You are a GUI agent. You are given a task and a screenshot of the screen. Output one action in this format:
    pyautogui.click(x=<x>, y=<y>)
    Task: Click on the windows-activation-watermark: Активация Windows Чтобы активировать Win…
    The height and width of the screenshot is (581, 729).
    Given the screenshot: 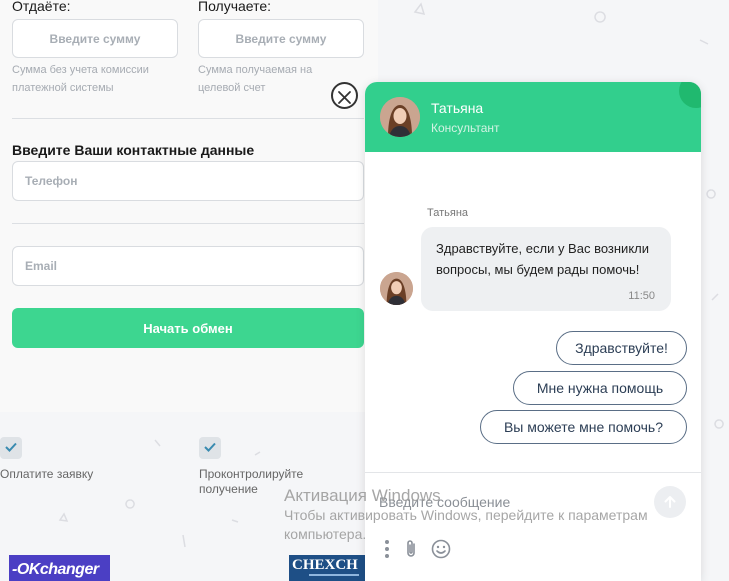 What is the action you would take?
    pyautogui.click(x=484, y=515)
    